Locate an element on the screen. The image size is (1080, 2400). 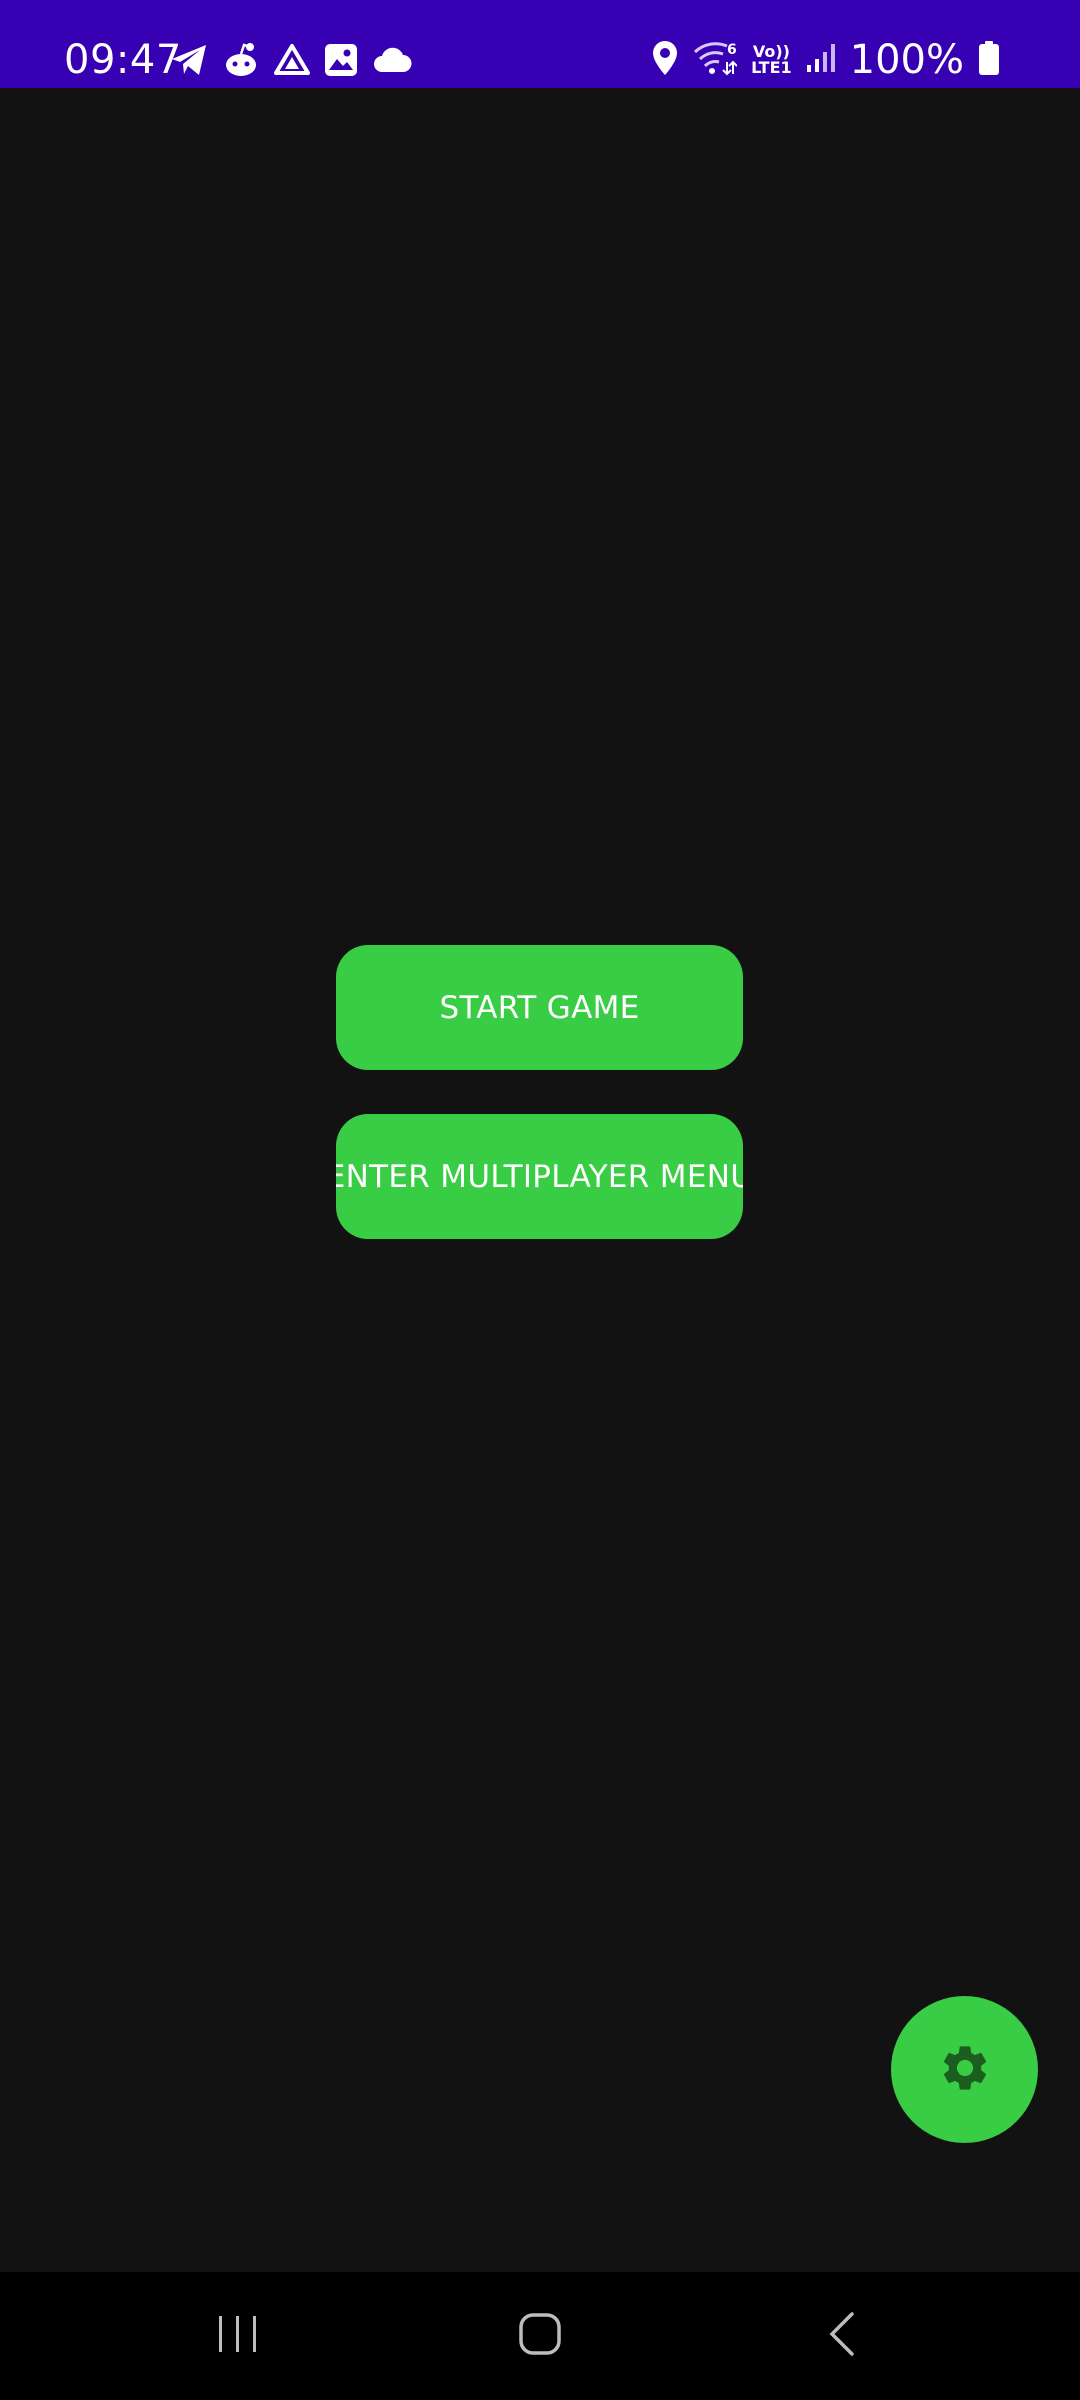
system-status-icons: 6 Vo)) LTE1 100% is located at coordinates (825, 60).